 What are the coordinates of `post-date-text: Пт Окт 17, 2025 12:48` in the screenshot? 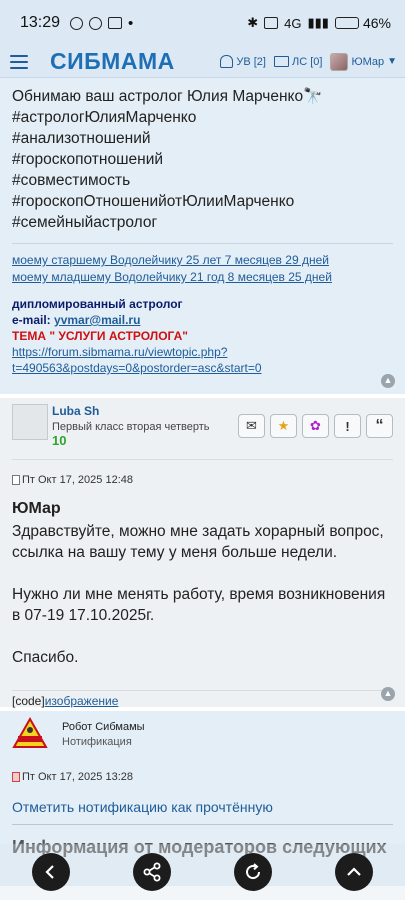 It's located at (77, 480).